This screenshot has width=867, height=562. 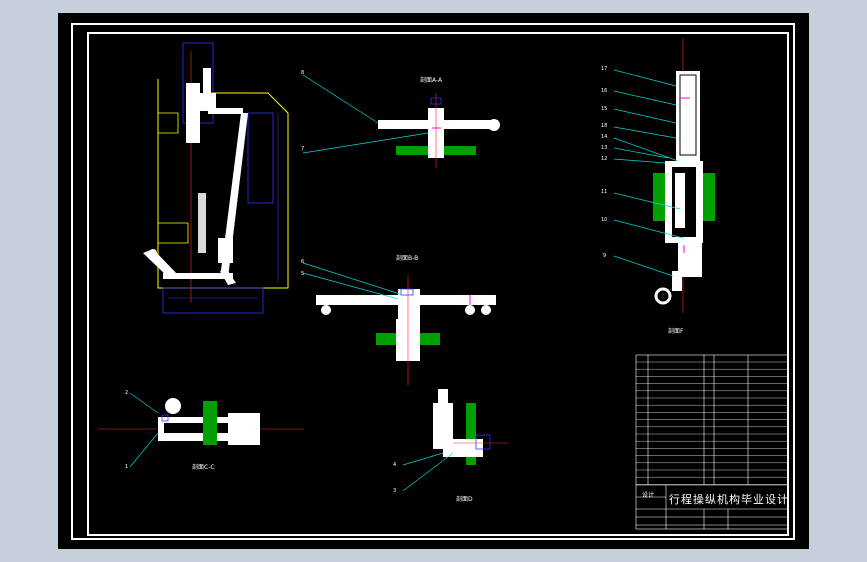 What do you see at coordinates (604, 220) in the screenshot?
I see `part-number-10: 10` at bounding box center [604, 220].